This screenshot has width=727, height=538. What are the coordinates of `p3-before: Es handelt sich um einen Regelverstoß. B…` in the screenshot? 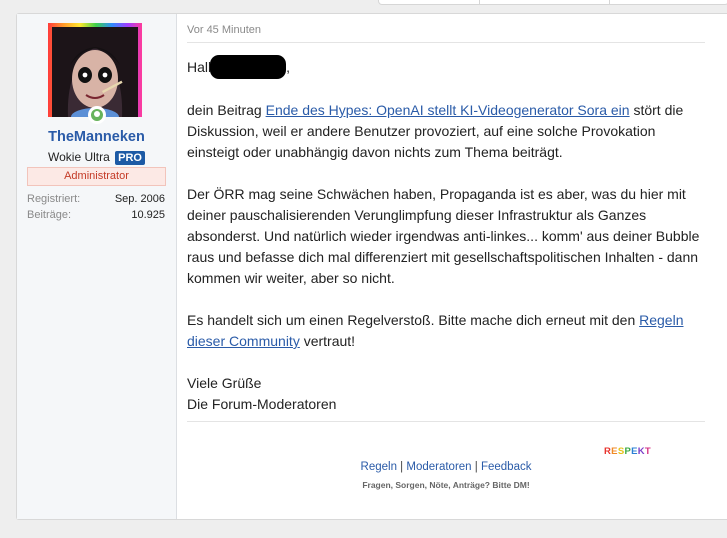 It's located at (413, 320).